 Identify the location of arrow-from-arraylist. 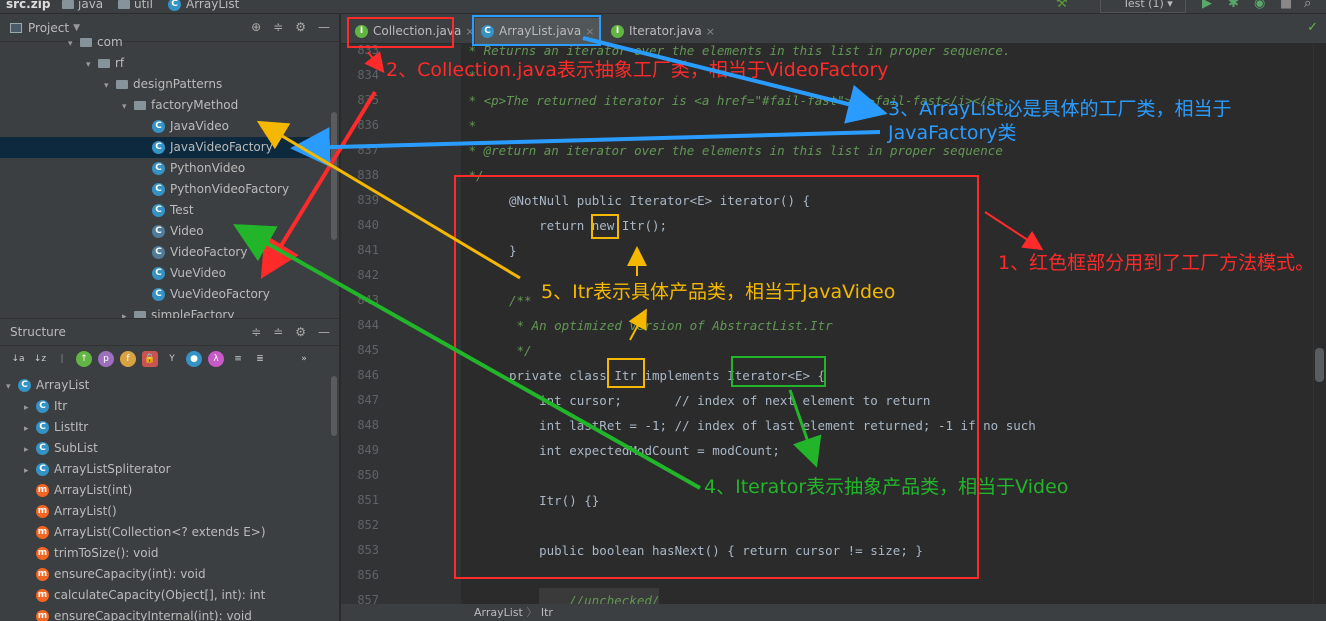
(735, 80).